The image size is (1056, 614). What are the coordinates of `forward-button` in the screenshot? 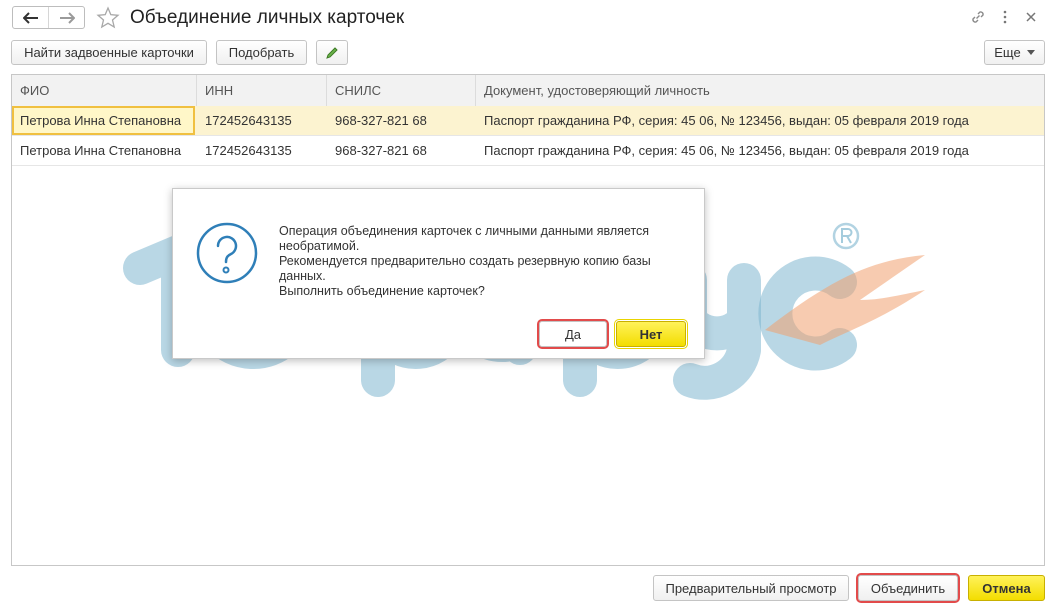 It's located at (66, 17).